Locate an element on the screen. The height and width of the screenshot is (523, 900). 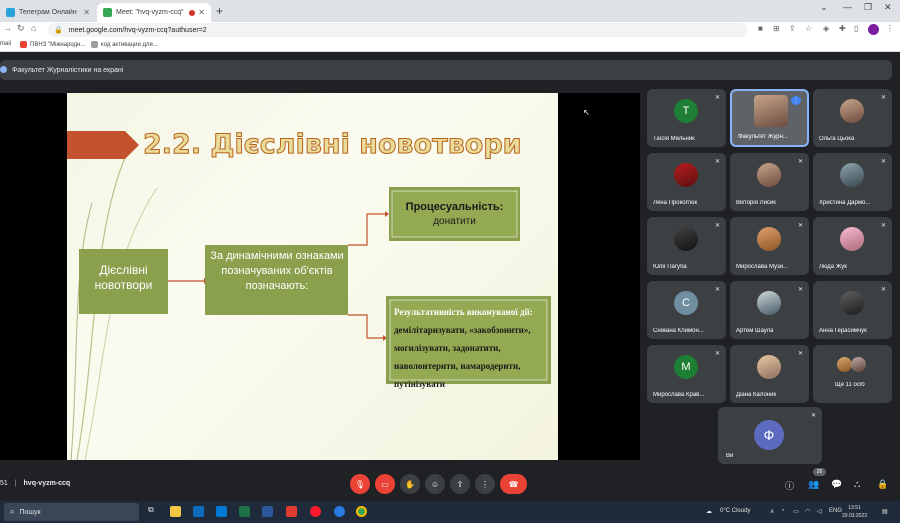
participant-name: Ще 11 осіб is located at coordinates (850, 385).